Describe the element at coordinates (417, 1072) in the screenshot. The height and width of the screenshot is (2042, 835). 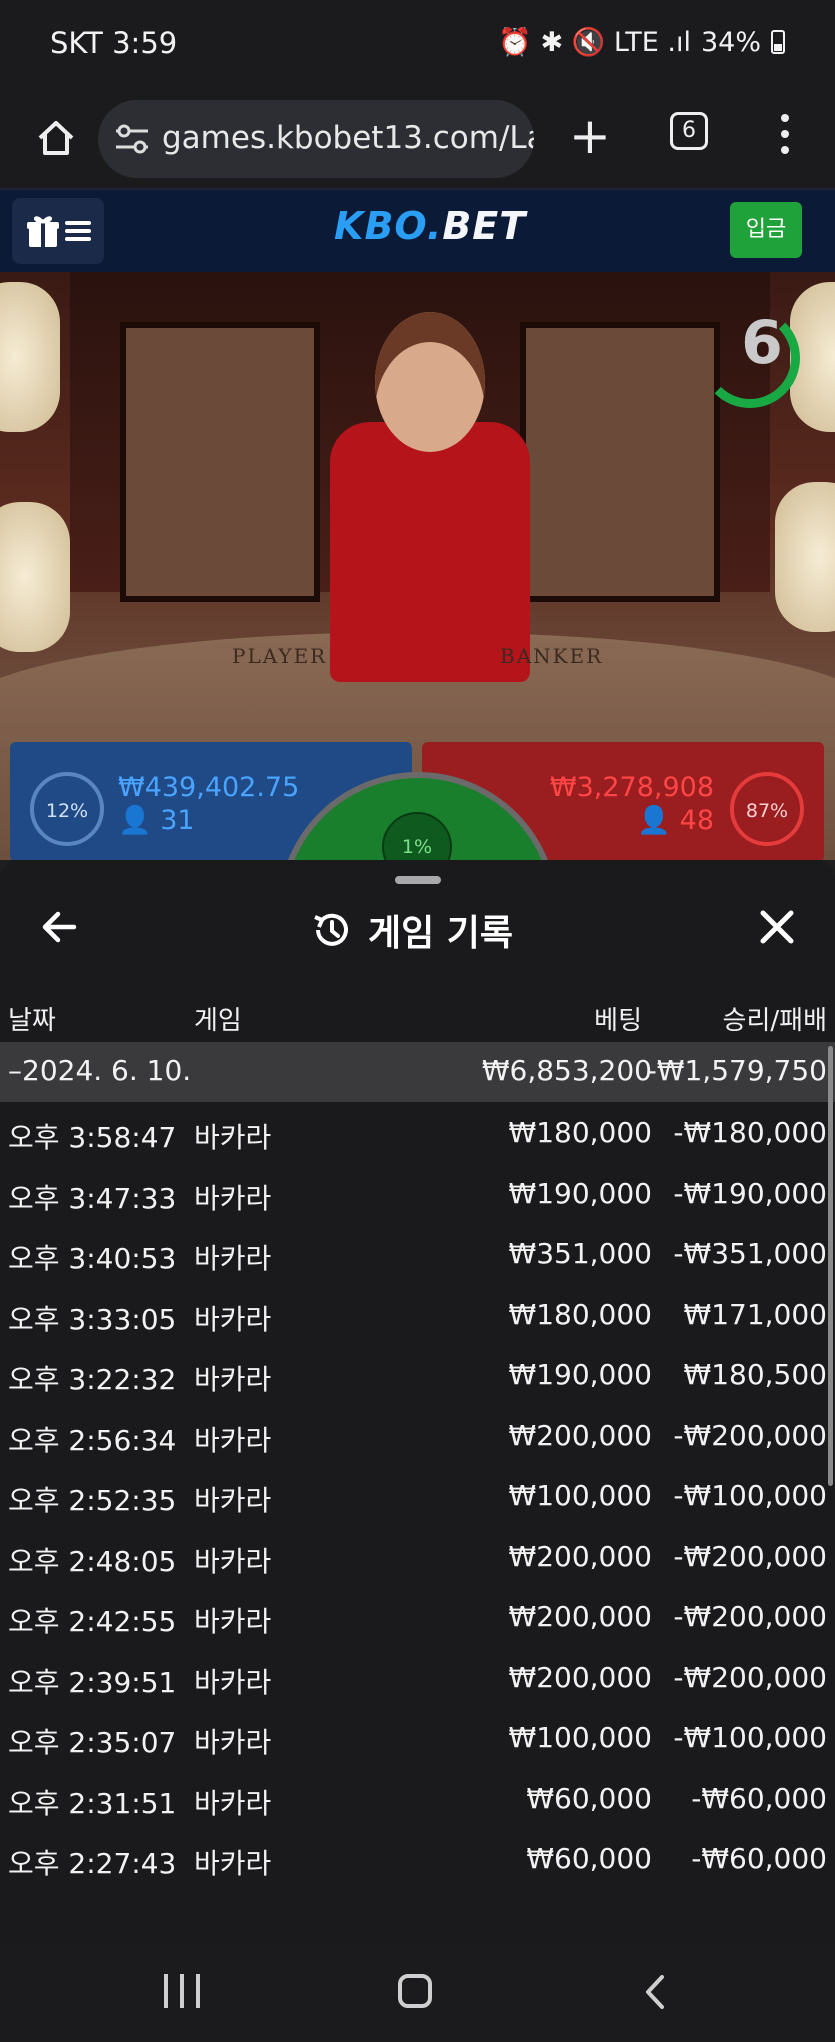
I see `date-group-row: –2024. 6. 10. ₩6,853,200 -₩1,579,750` at that location.